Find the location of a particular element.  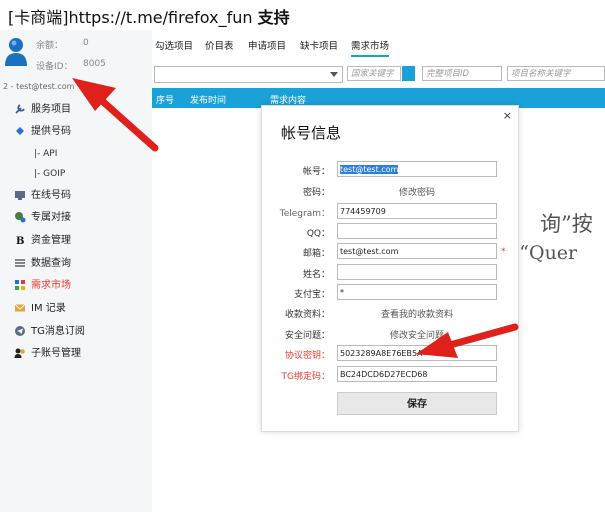

sidebar-item-provide-numbers: 提供号码 is located at coordinates (42, 132).